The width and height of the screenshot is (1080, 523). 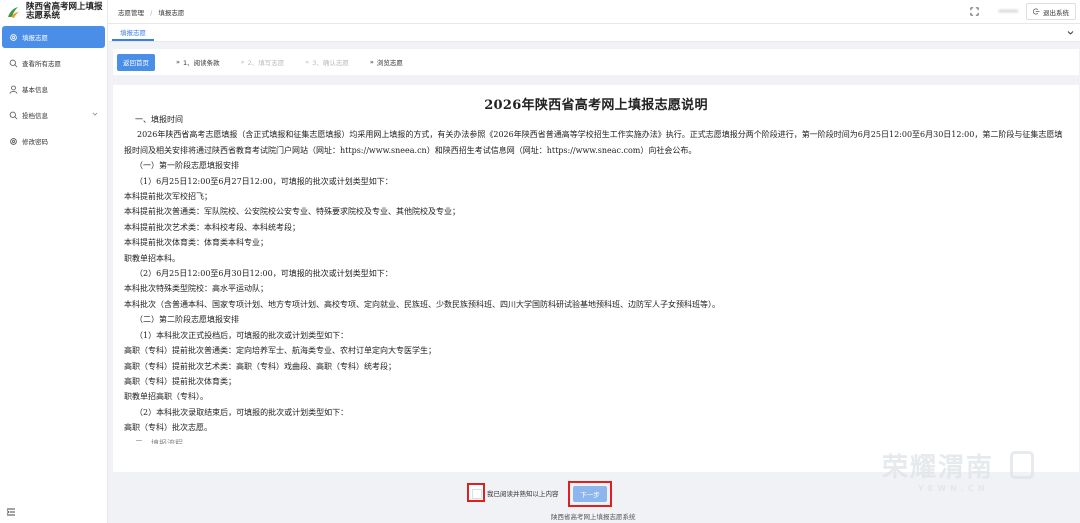 I want to click on header-actions: ****** 退出系统, so click(x=1022, y=11).